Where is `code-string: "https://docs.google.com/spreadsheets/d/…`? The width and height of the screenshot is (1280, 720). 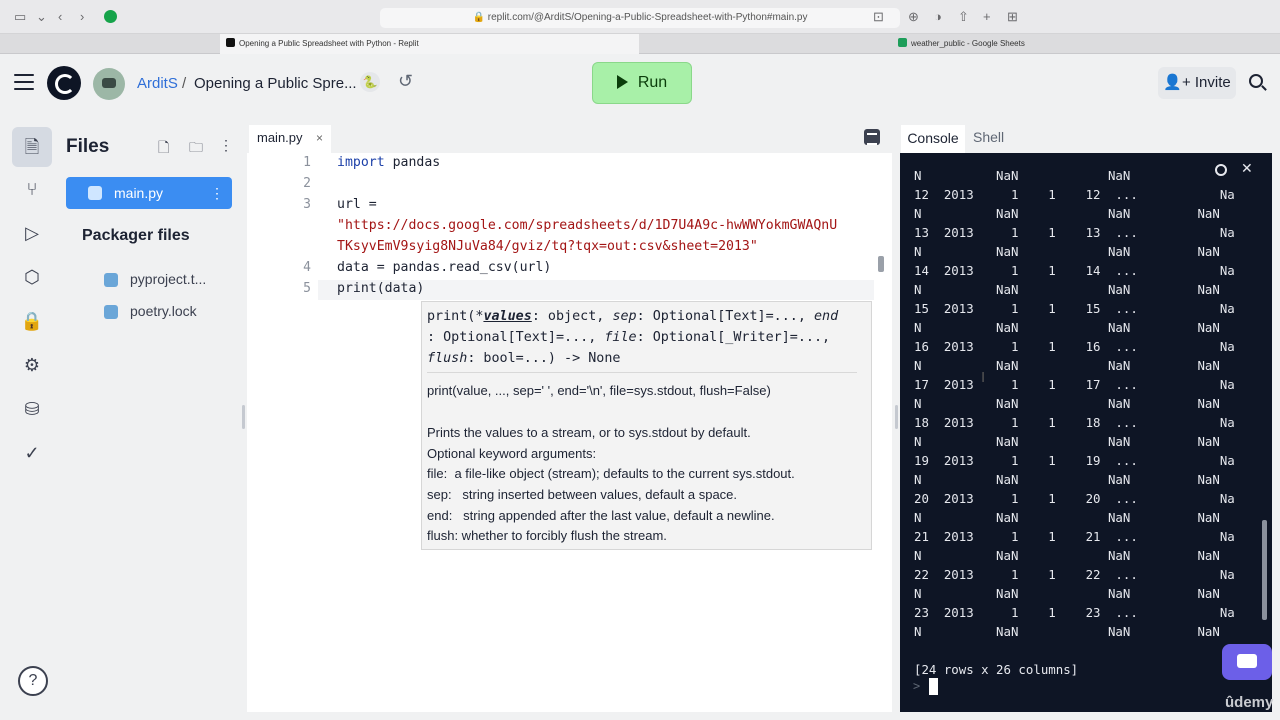 code-string: "https://docs.google.com/spreadsheets/d/… is located at coordinates (587, 225).